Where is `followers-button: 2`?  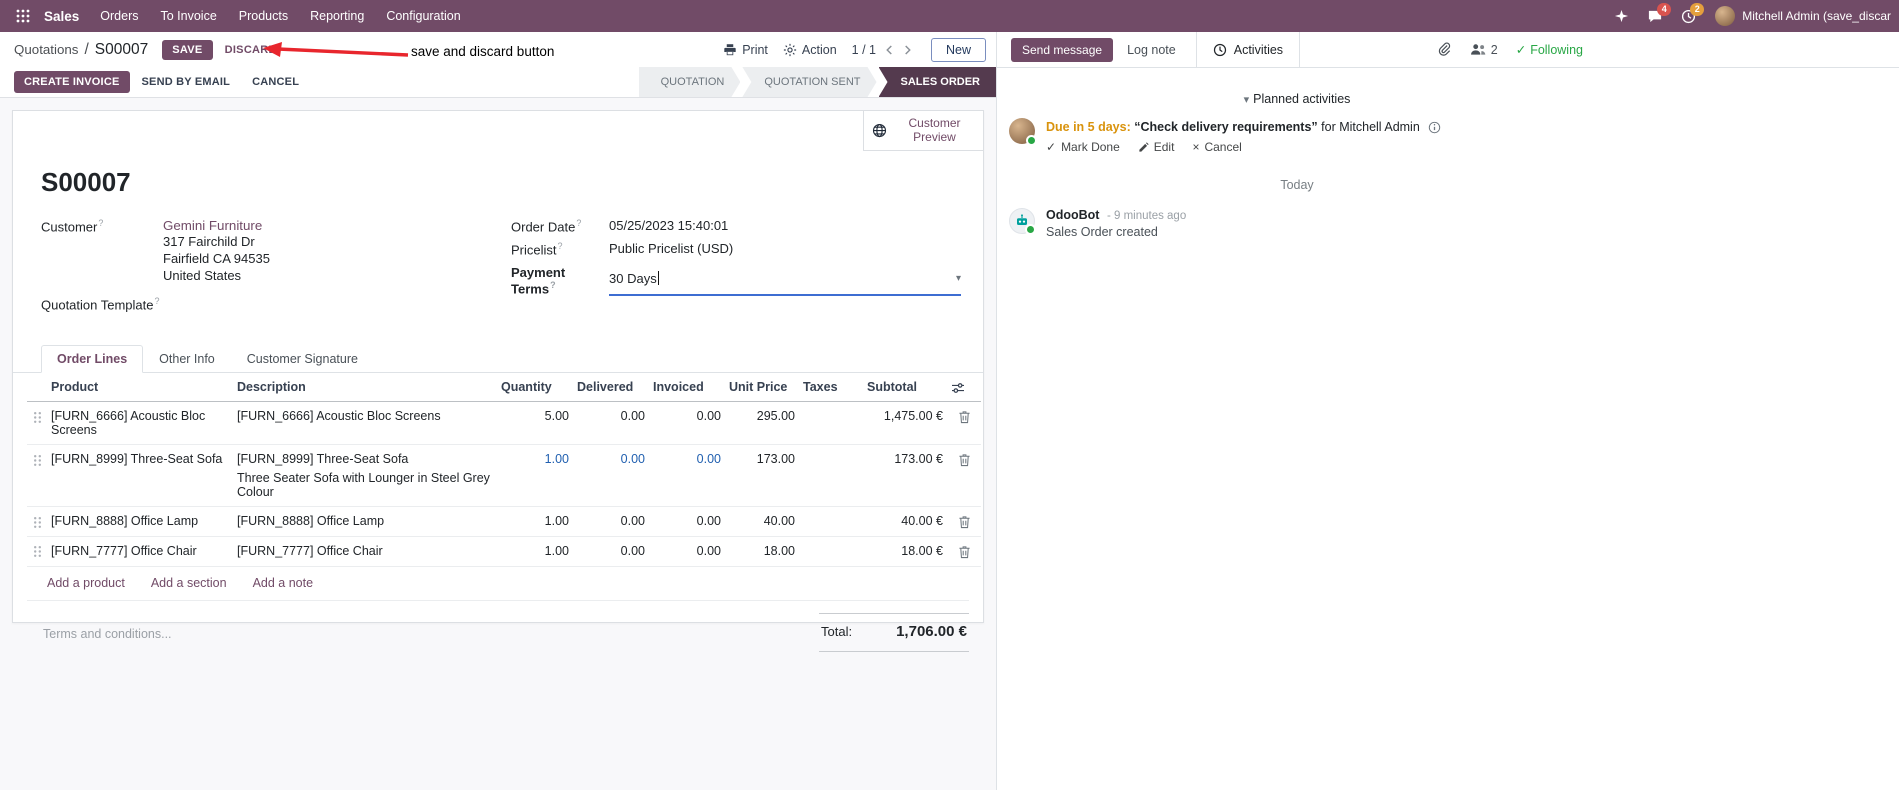
followers-button: 2 is located at coordinates (1484, 50).